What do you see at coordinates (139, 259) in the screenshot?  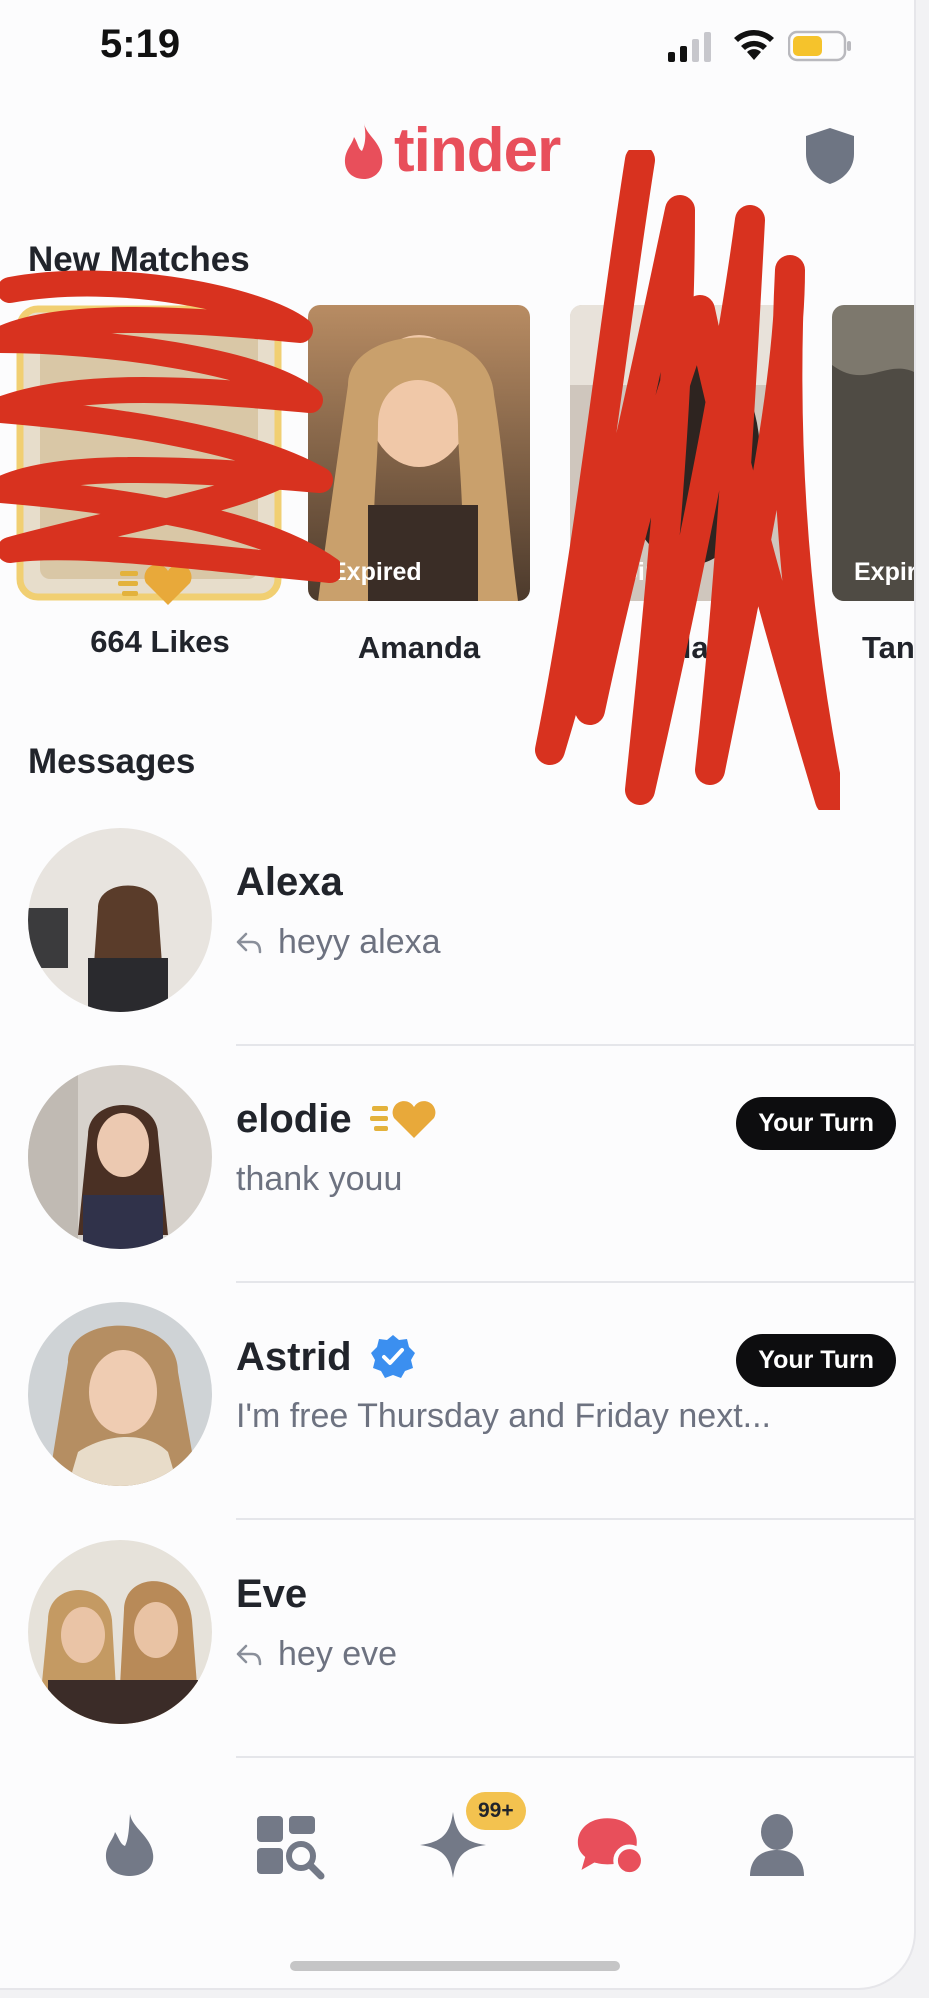 I see `new-matches-title: New Matches` at bounding box center [139, 259].